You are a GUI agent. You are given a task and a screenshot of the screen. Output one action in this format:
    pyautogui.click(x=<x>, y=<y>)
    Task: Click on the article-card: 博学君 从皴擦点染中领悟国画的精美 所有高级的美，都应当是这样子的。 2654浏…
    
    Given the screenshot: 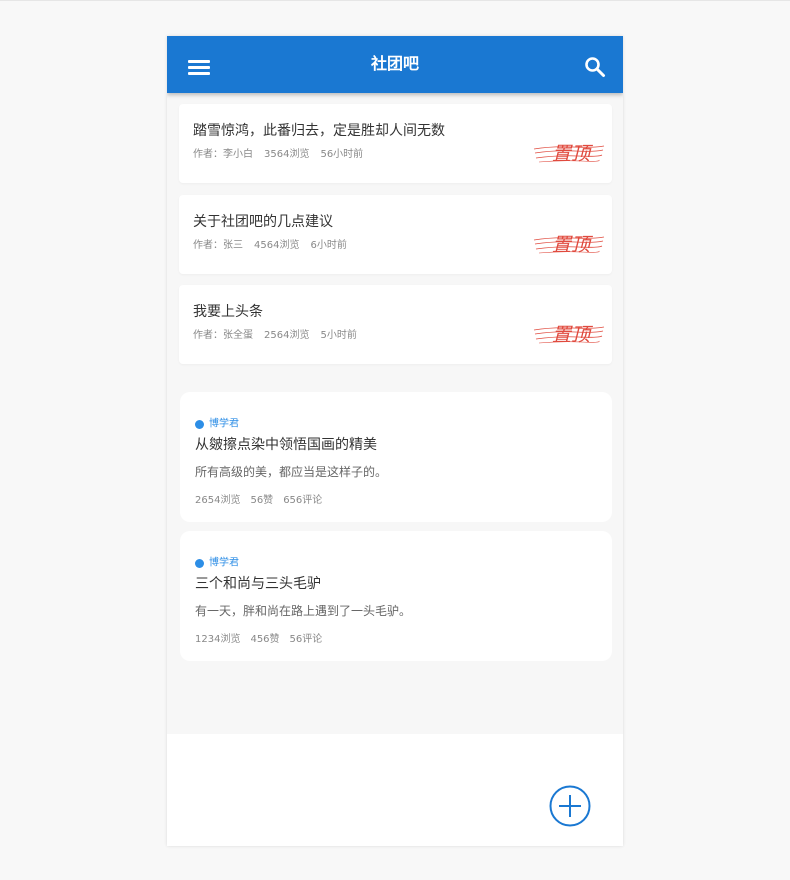 What is the action you would take?
    pyautogui.click(x=396, y=457)
    